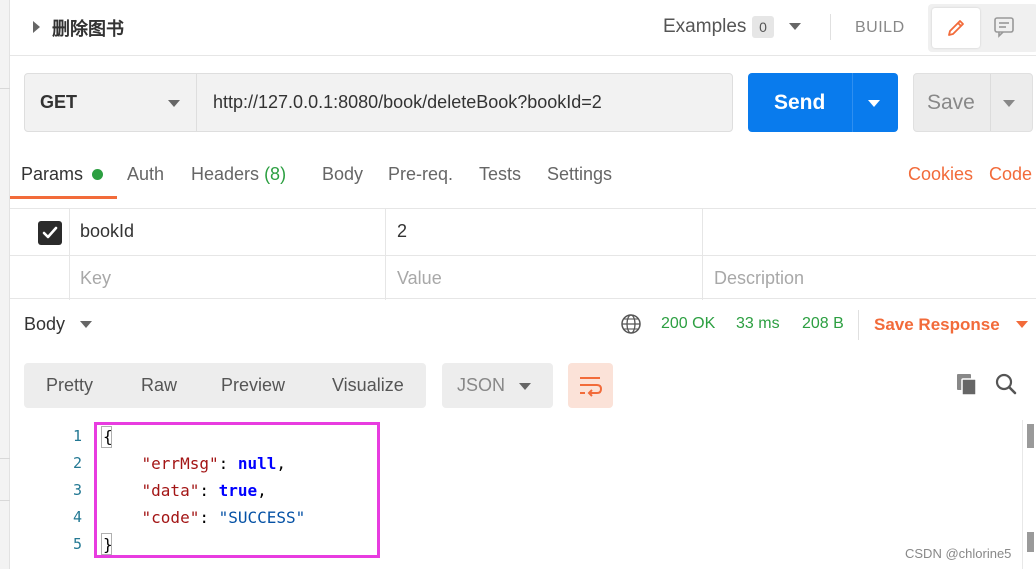 Image resolution: width=1036 pixels, height=569 pixels. Describe the element at coordinates (958, 553) in the screenshot. I see `watermark: CSDN @chlorine5` at that location.